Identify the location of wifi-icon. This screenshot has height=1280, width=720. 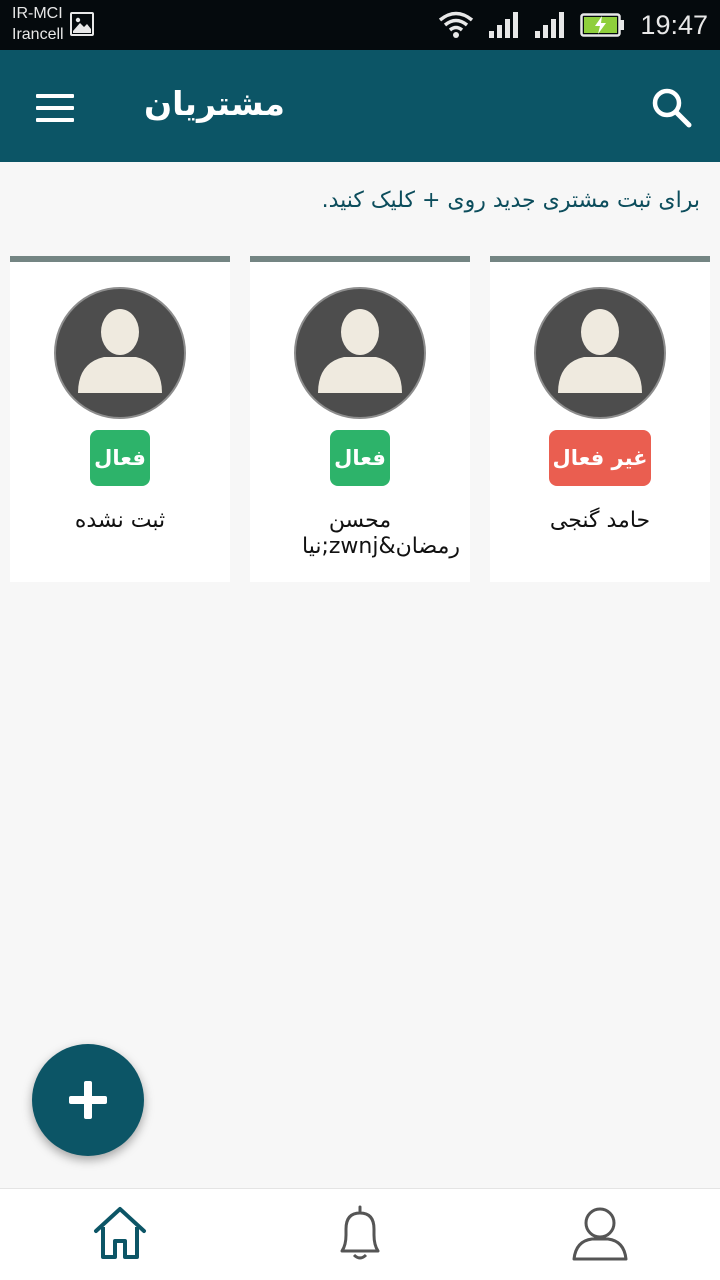
(456, 24).